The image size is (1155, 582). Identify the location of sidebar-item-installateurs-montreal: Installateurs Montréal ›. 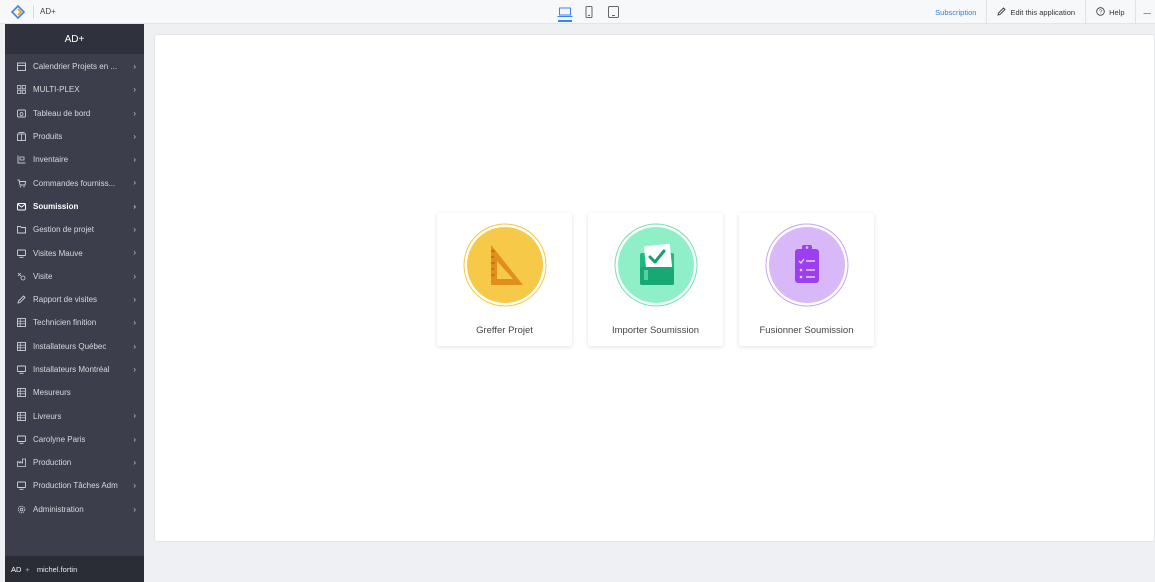
(74, 369).